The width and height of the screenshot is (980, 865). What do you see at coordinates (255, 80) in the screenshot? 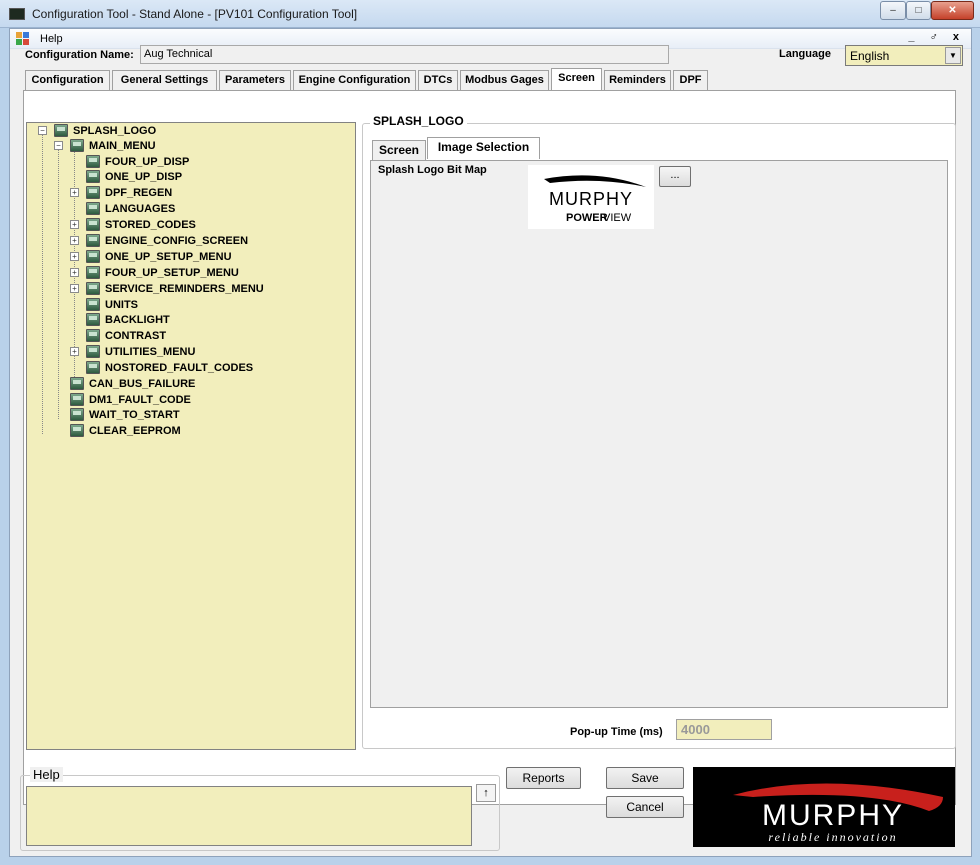
I see `tab-parameters: Parameters` at bounding box center [255, 80].